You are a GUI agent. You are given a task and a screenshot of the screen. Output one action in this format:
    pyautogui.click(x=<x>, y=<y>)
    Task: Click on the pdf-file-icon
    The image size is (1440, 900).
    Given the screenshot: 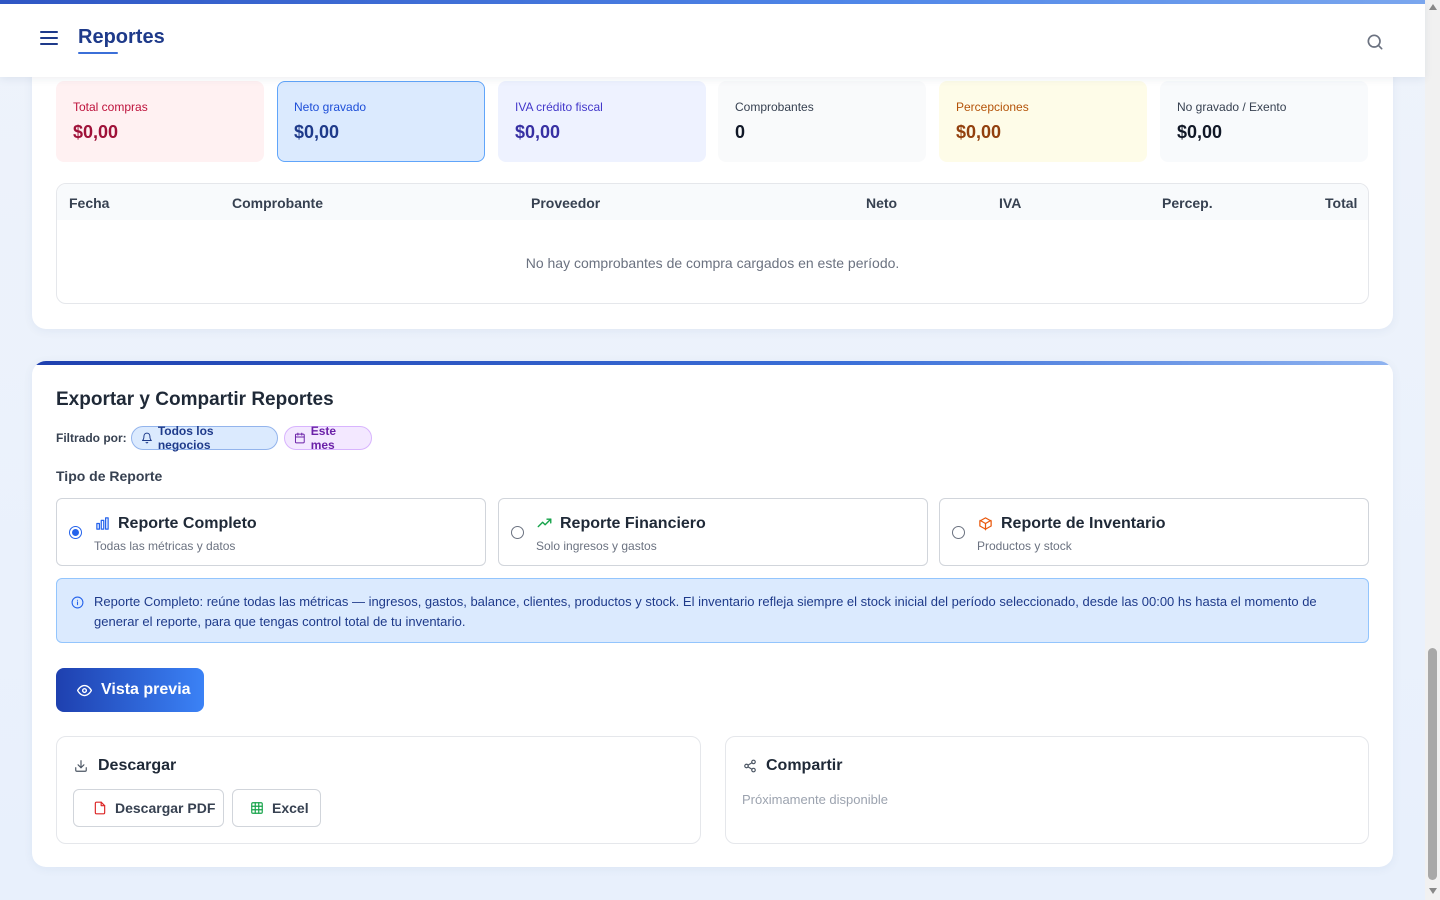 What is the action you would take?
    pyautogui.click(x=100, y=808)
    